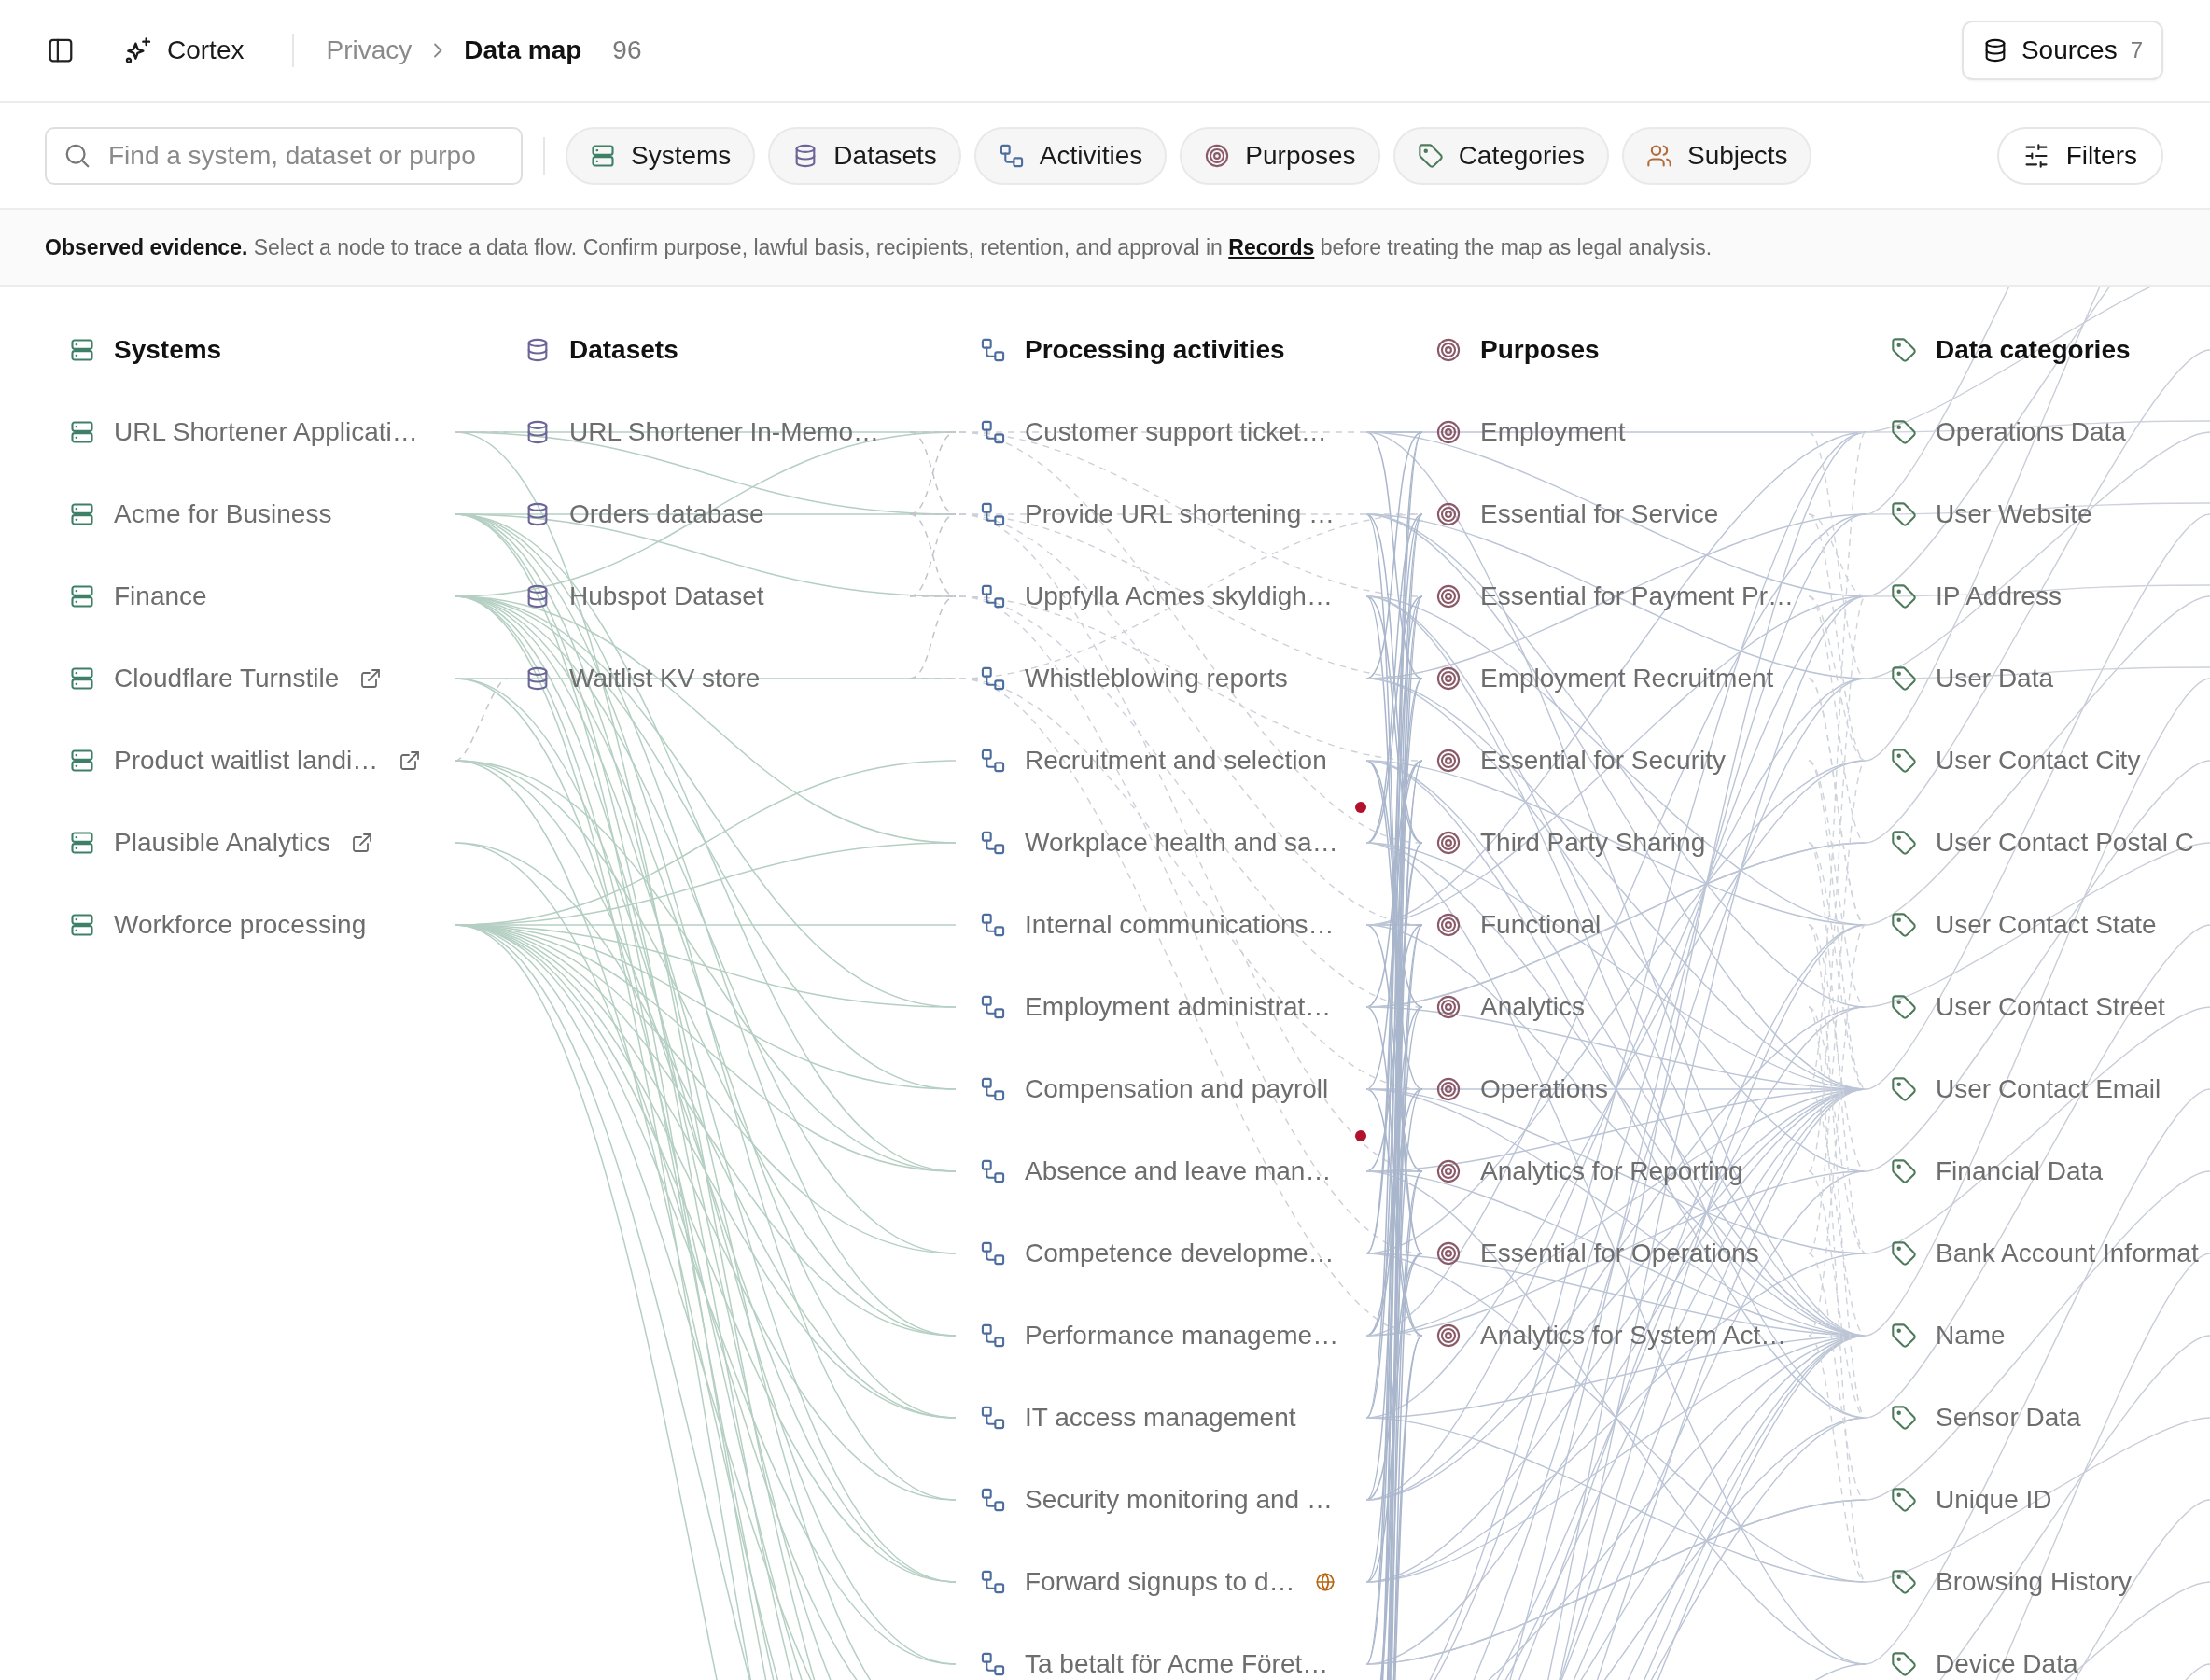 The image size is (2210, 1680). I want to click on map-node: Browsing History, so click(2034, 1582).